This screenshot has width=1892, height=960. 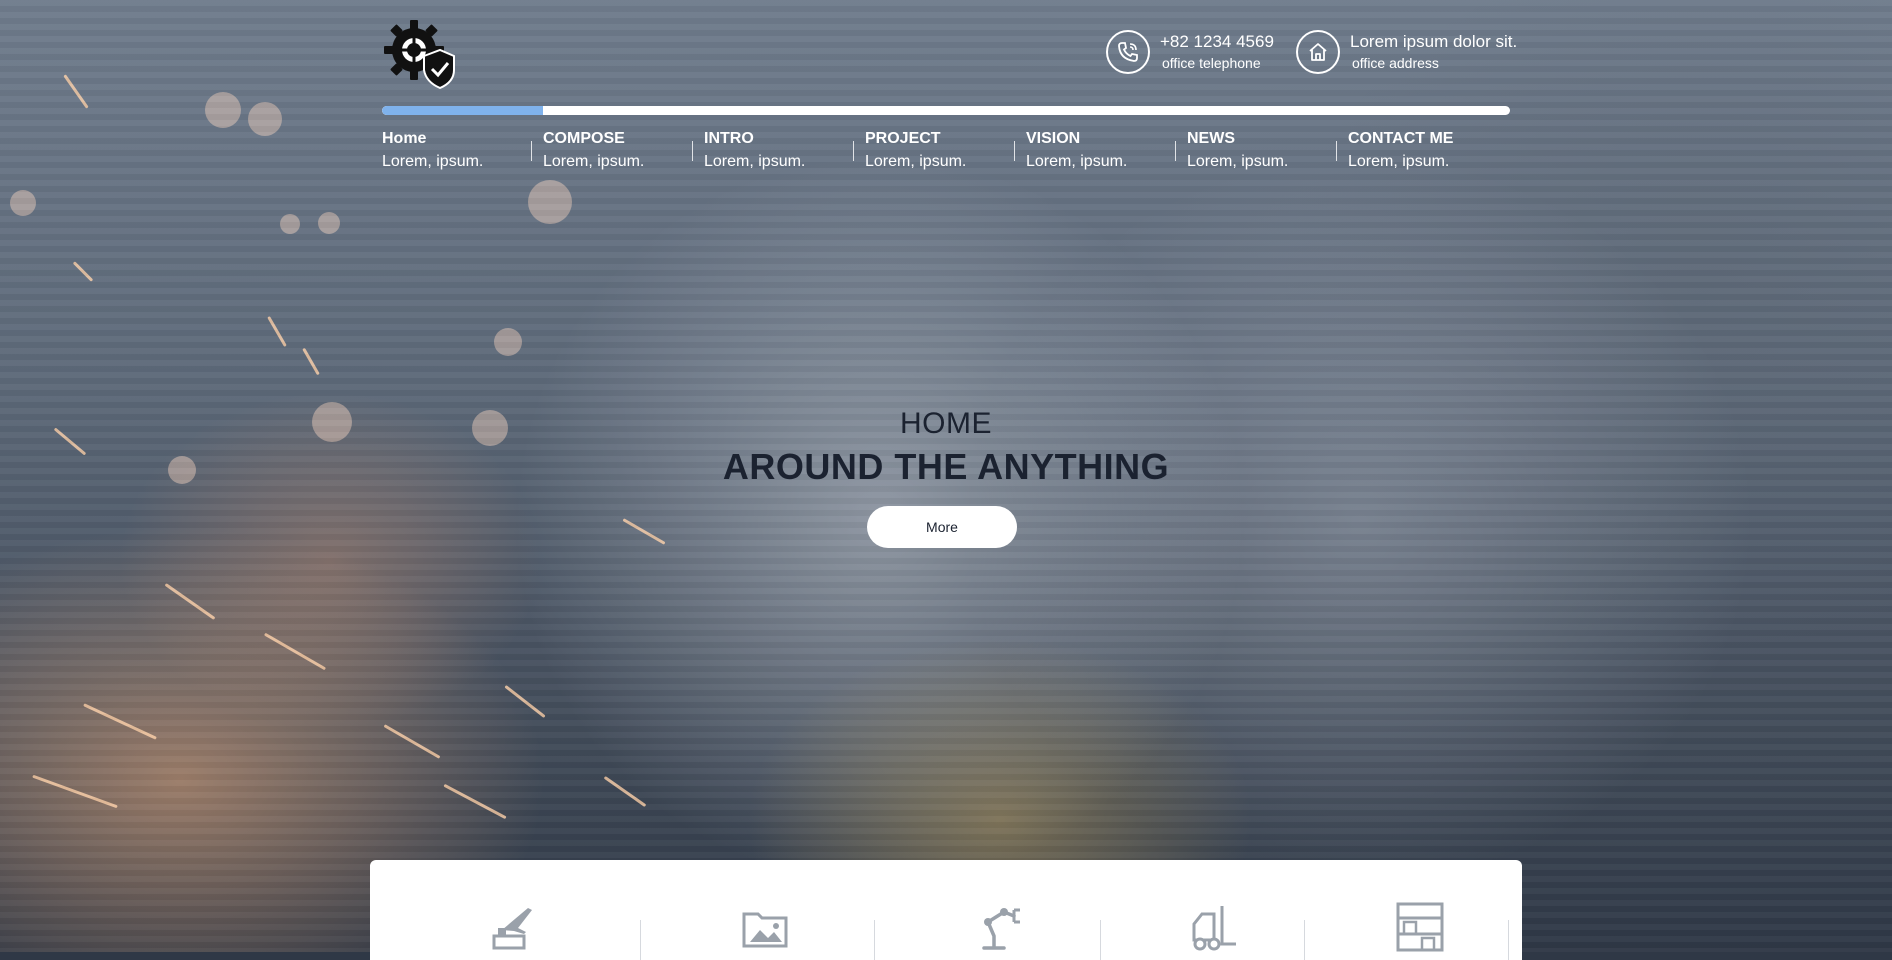 I want to click on hero-kicker: HOME, so click(x=946, y=423).